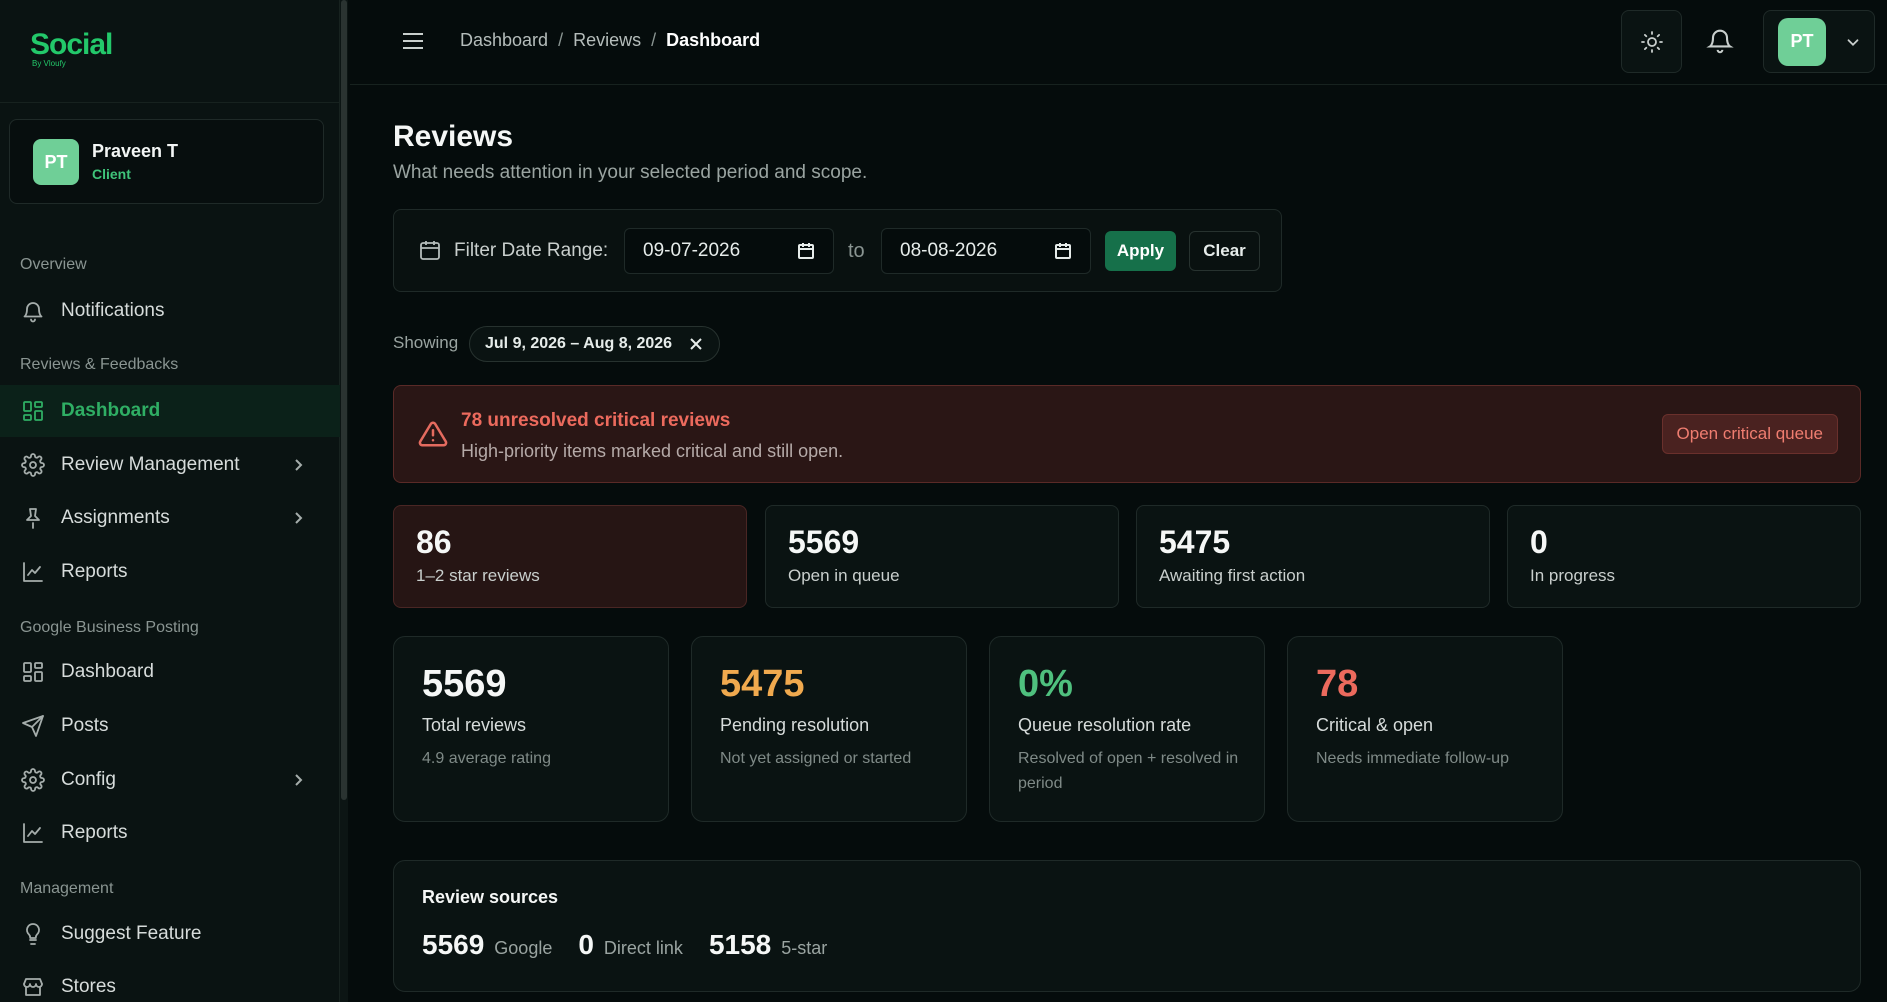 This screenshot has height=1002, width=1887. I want to click on date-from-input: 09-07-2026, so click(729, 251).